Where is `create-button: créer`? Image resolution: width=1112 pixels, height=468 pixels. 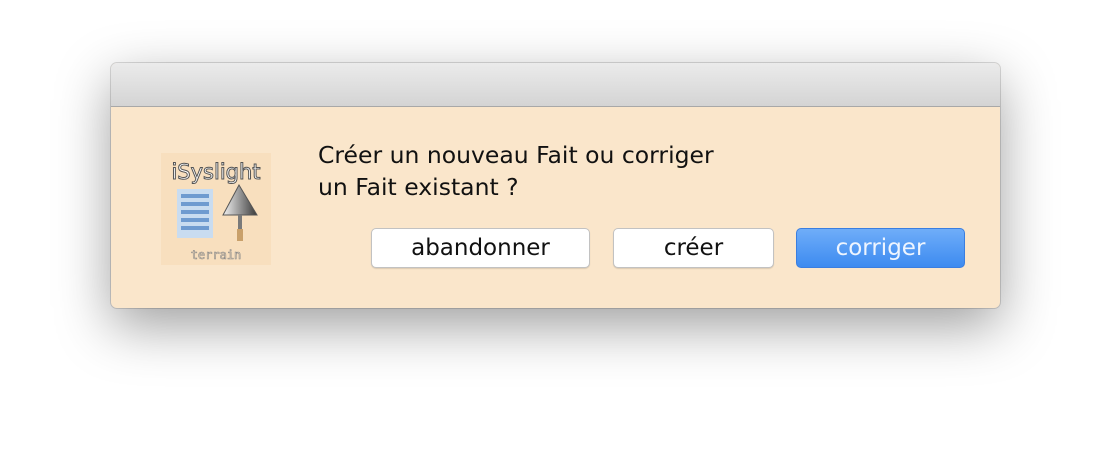
create-button: créer is located at coordinates (693, 248).